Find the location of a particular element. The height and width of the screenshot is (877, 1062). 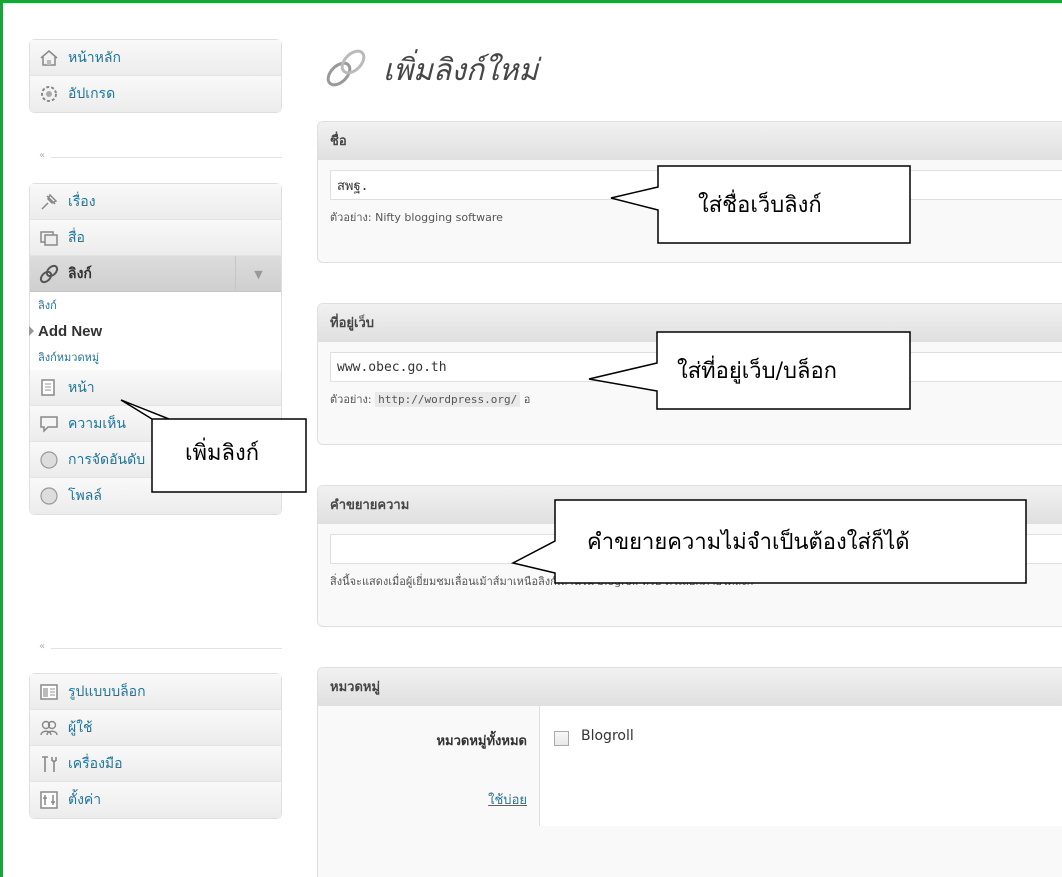

submenu-item-links: ลิงก์ is located at coordinates (155, 305).